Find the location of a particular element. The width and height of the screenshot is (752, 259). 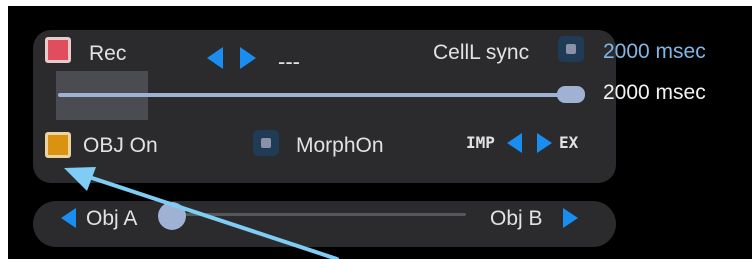

time-slider-track is located at coordinates (315, 95).